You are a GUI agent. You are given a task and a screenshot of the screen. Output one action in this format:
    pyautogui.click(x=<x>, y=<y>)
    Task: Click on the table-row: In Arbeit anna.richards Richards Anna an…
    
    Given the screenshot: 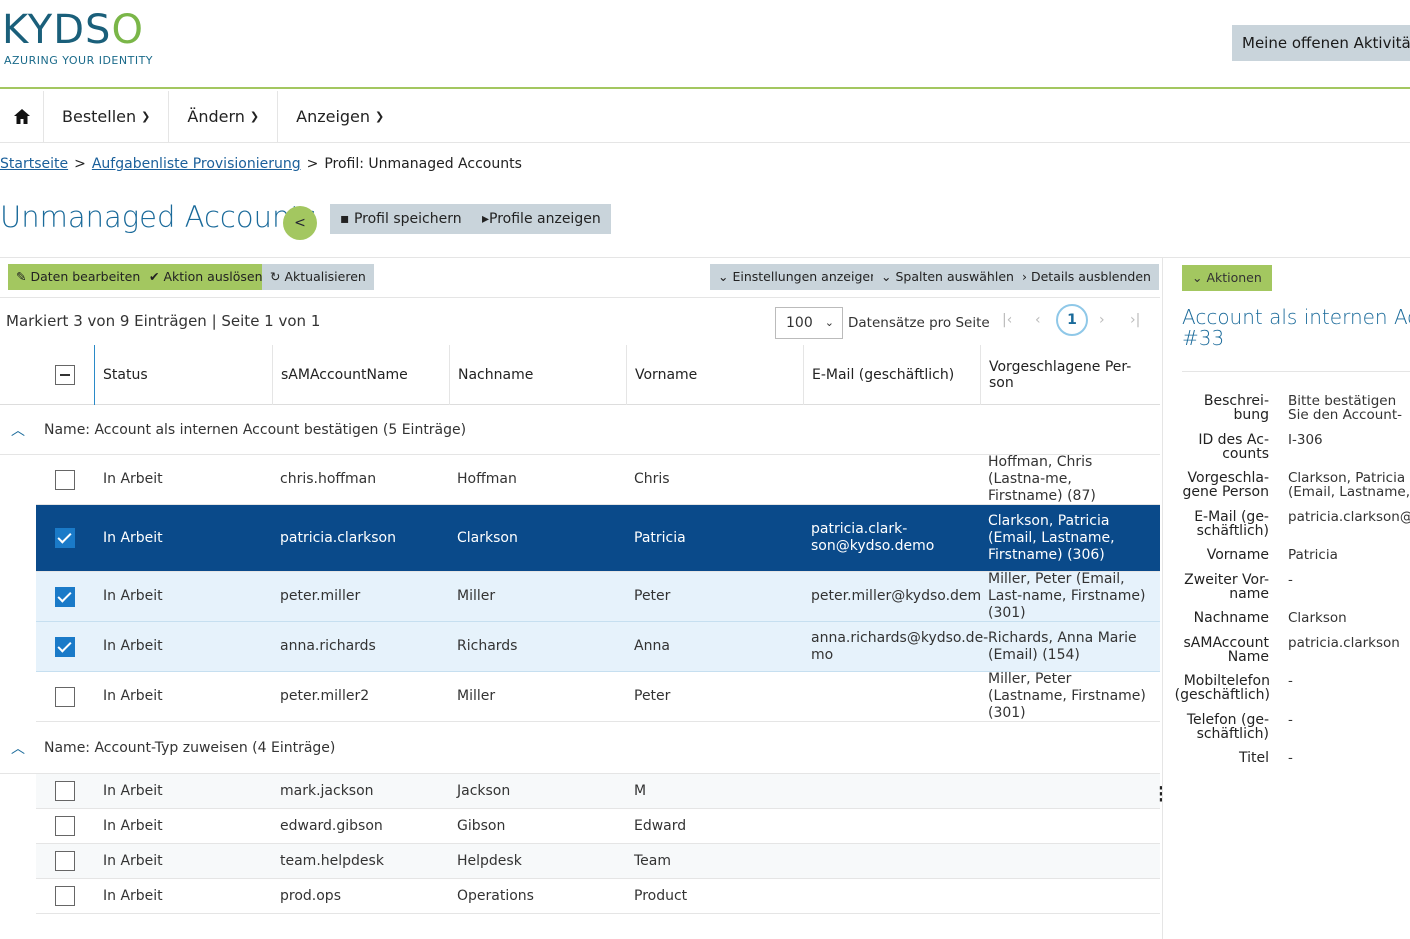 What is the action you would take?
    pyautogui.click(x=598, y=647)
    